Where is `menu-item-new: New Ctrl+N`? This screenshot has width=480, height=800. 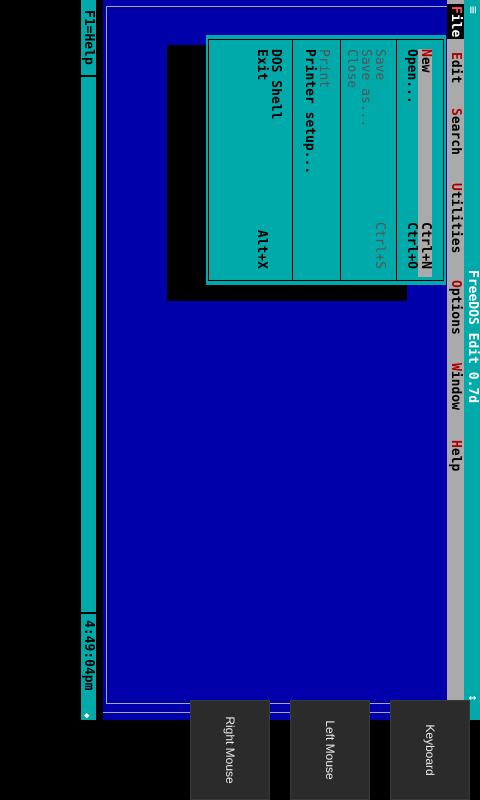 menu-item-new: New Ctrl+N is located at coordinates (425, 163).